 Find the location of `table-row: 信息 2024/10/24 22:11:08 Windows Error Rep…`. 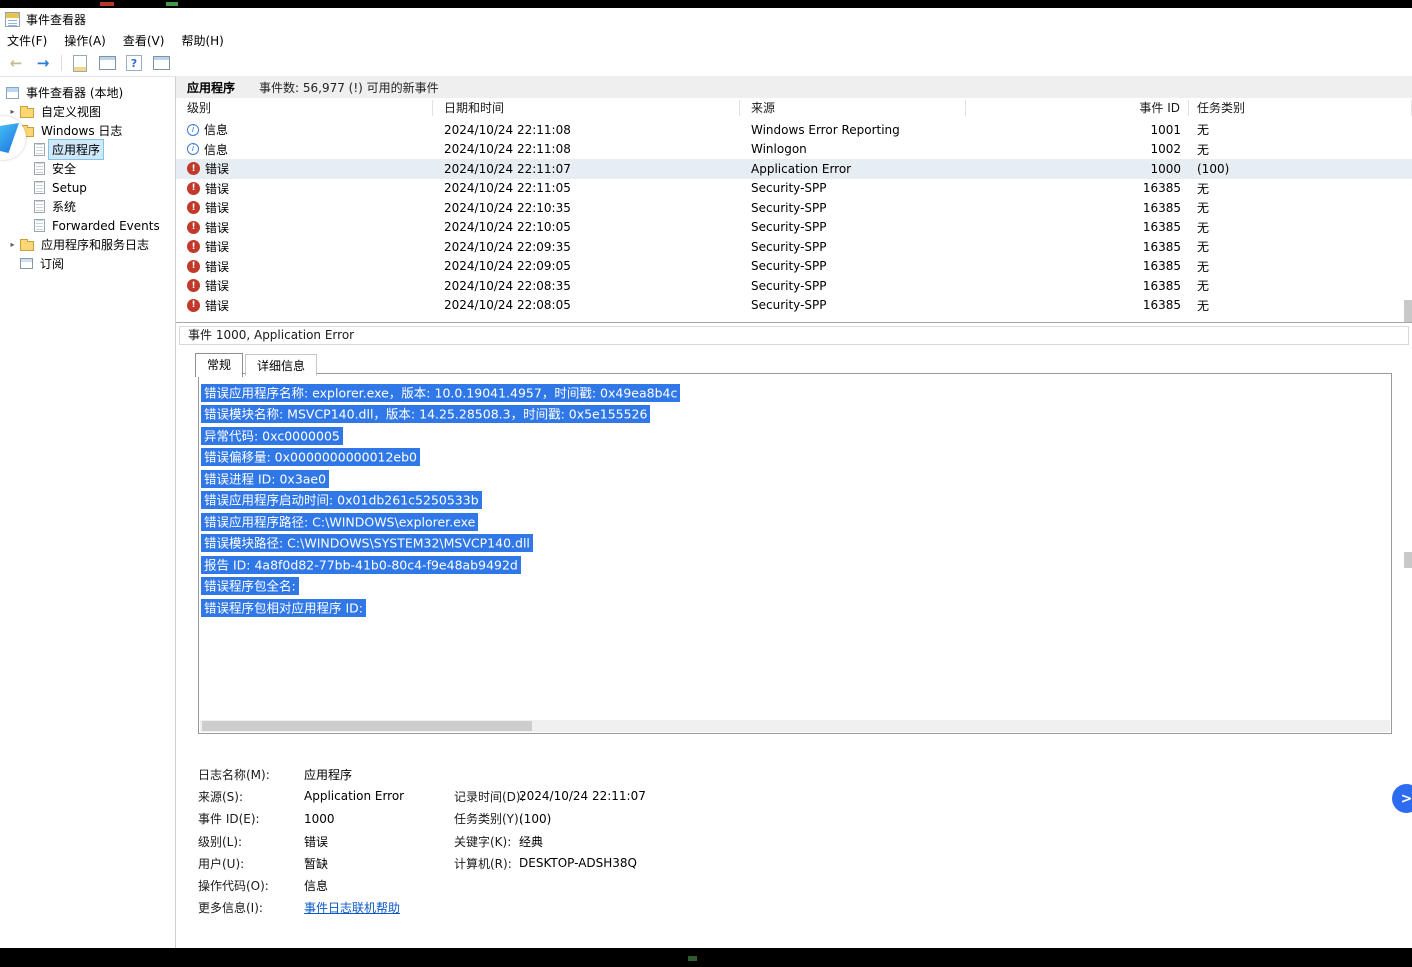

table-row: 信息 2024/10/24 22:11:08 Windows Error Rep… is located at coordinates (794, 130).